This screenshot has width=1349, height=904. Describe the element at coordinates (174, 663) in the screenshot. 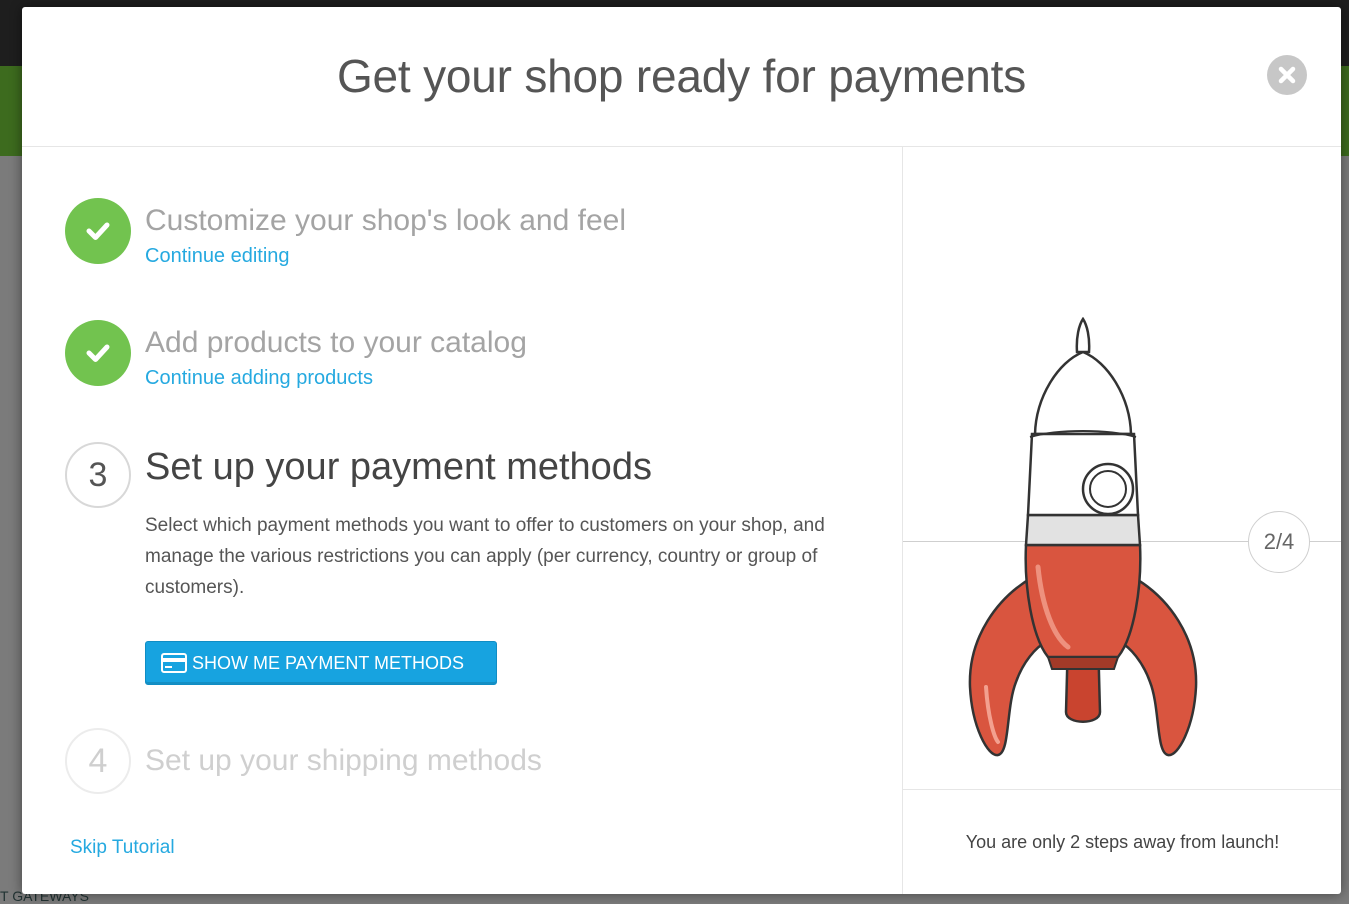

I see `credit-card-icon` at that location.